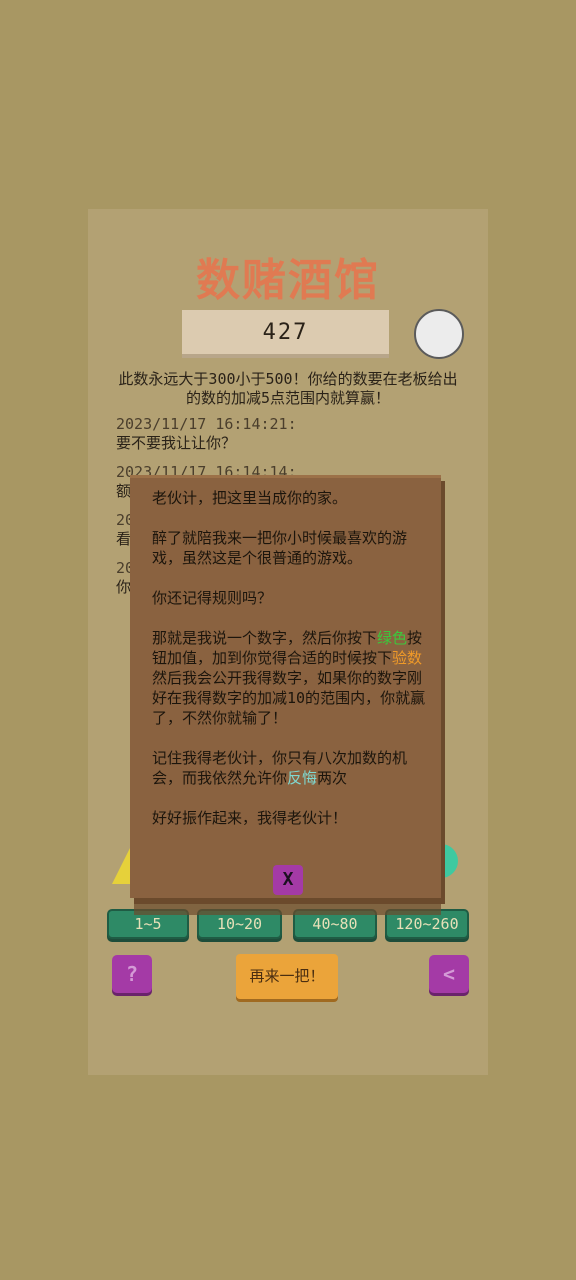  Describe the element at coordinates (212, 598) in the screenshot. I see `modal-paragraph: 你还记得规则吗？` at that location.